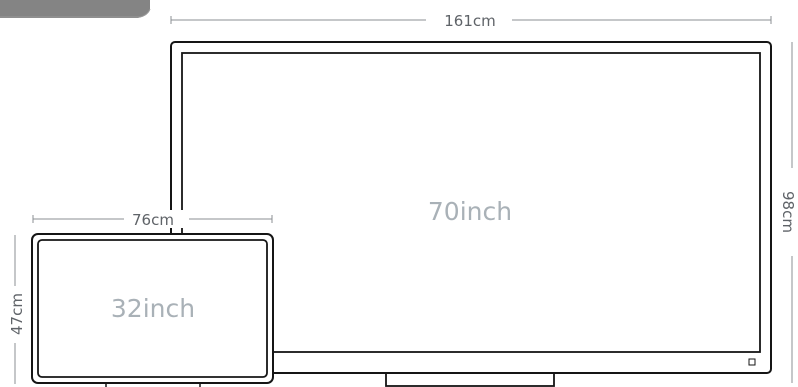 The width and height of the screenshot is (798, 387). I want to click on small-tv-height-label: 47cm, so click(17, 314).